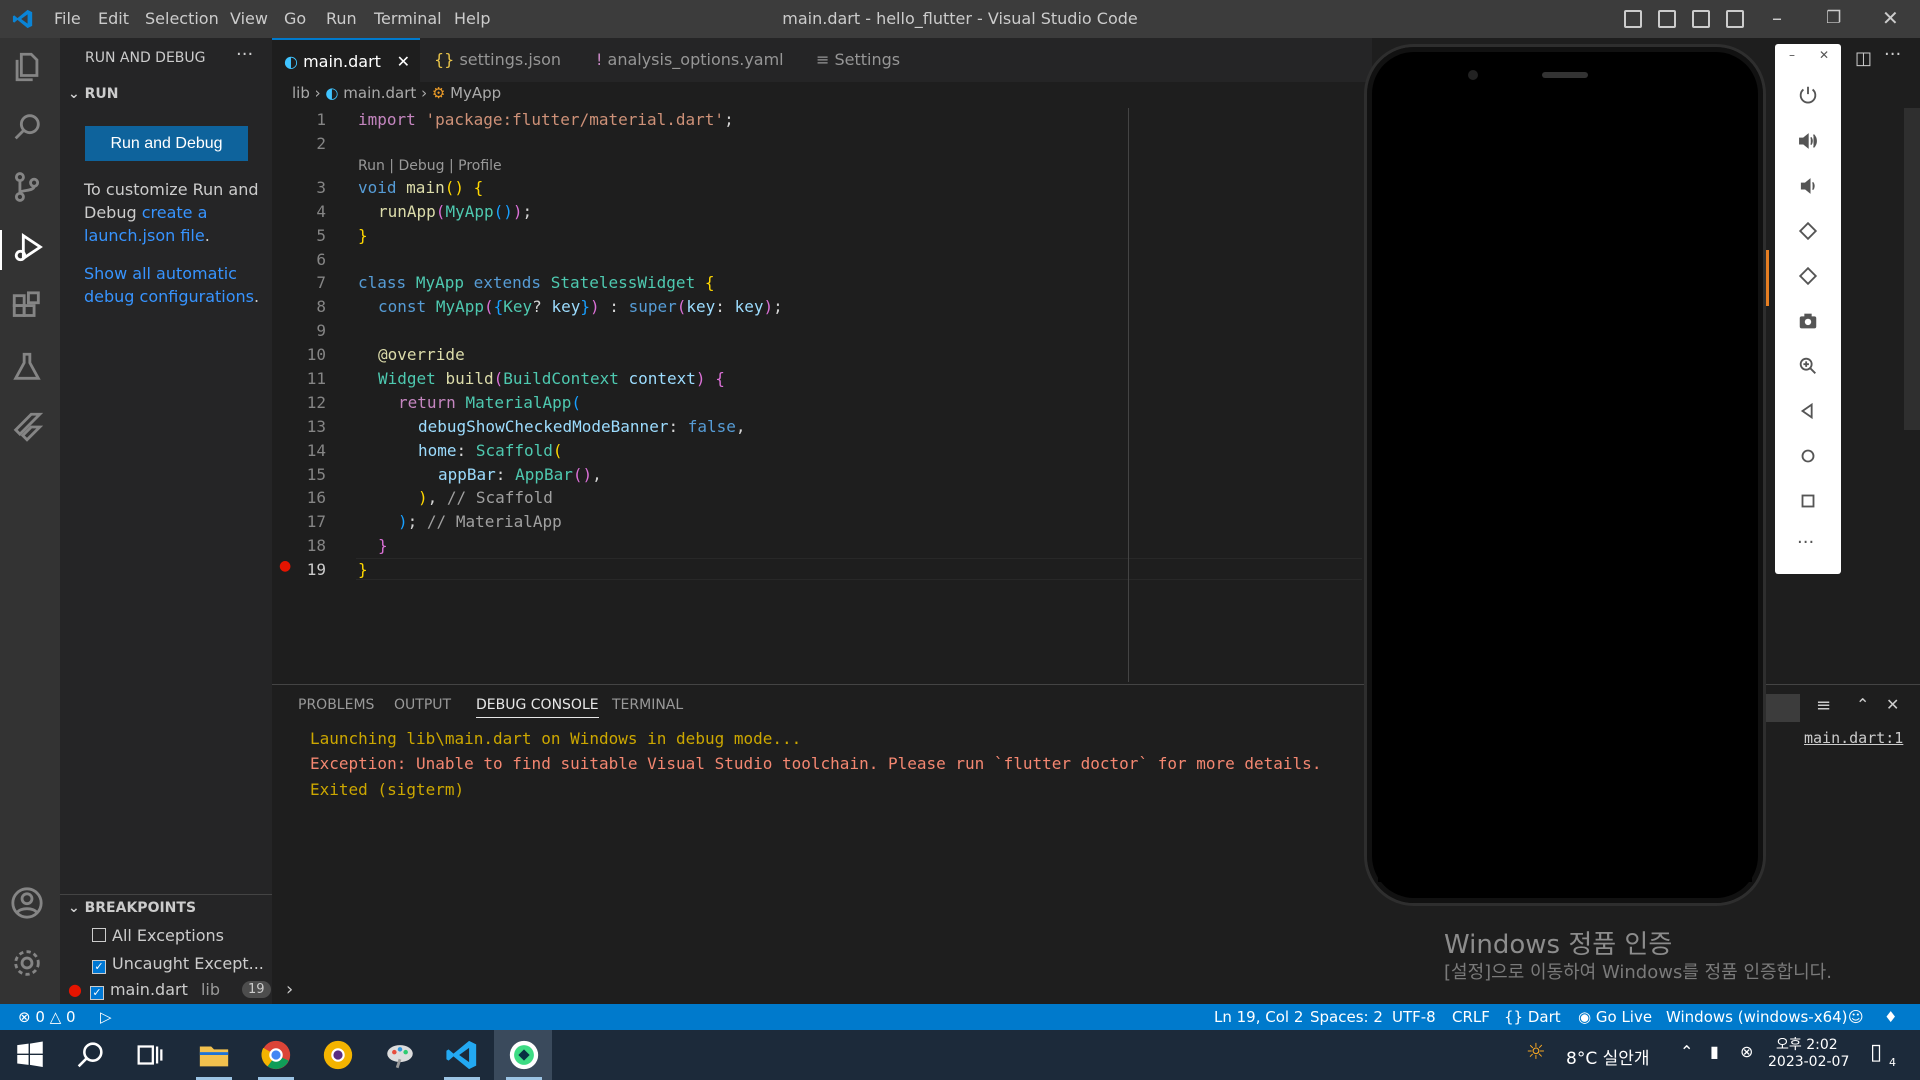  I want to click on toggle-panel-icon, so click(1667, 19).